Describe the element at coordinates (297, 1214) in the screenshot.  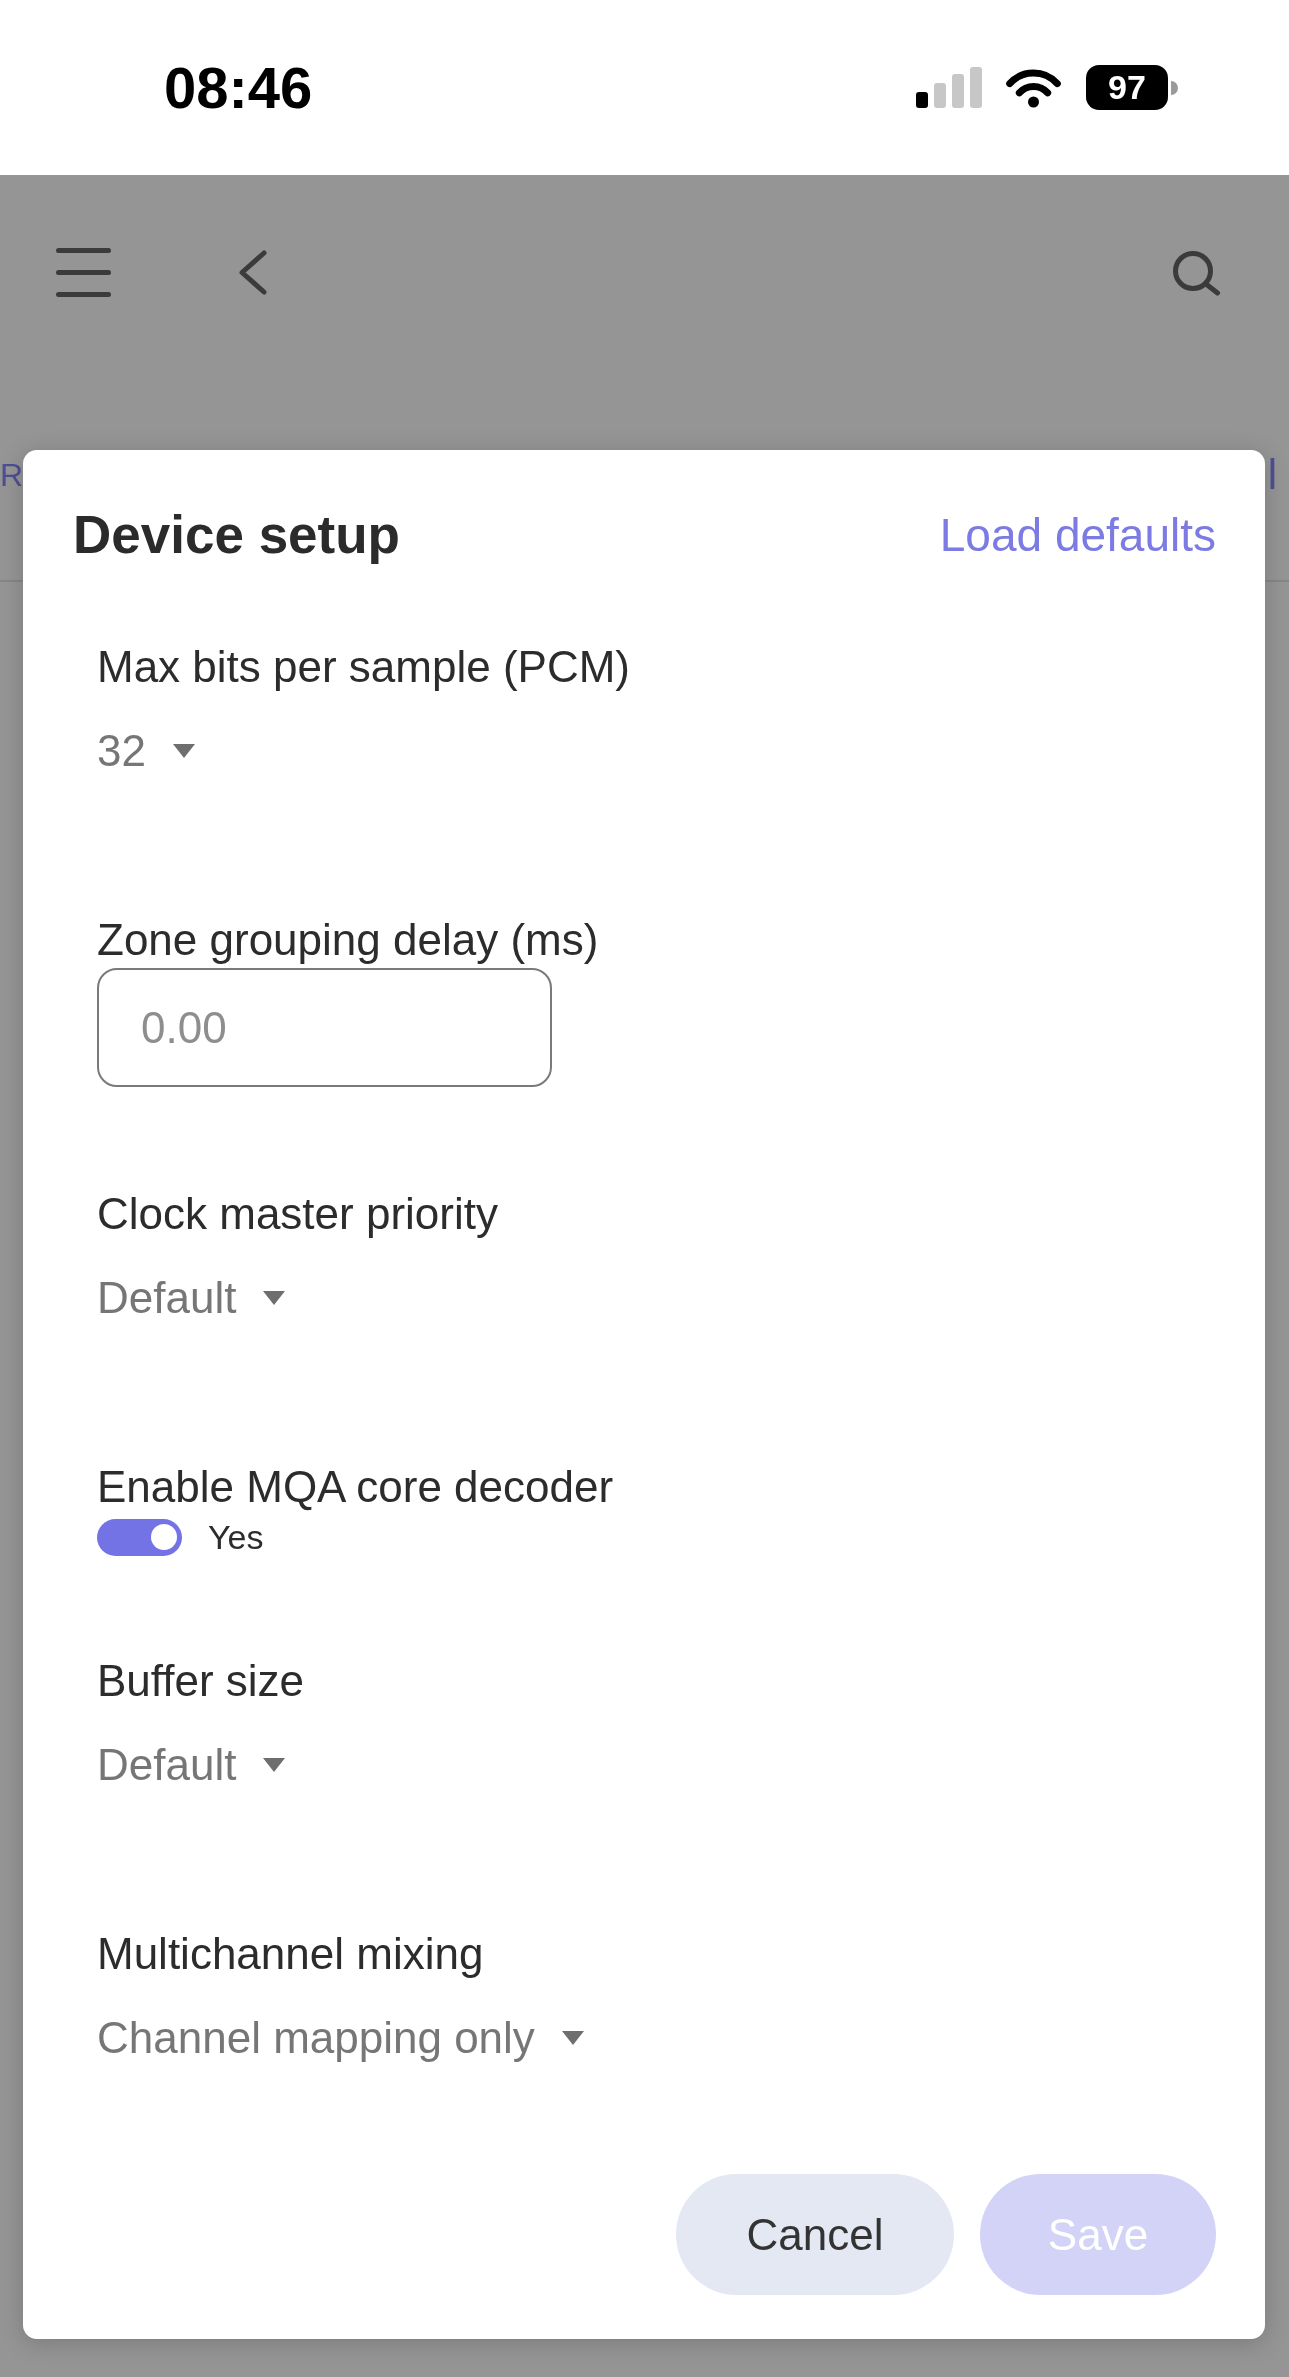
I see `field-label: Clock master priority` at that location.